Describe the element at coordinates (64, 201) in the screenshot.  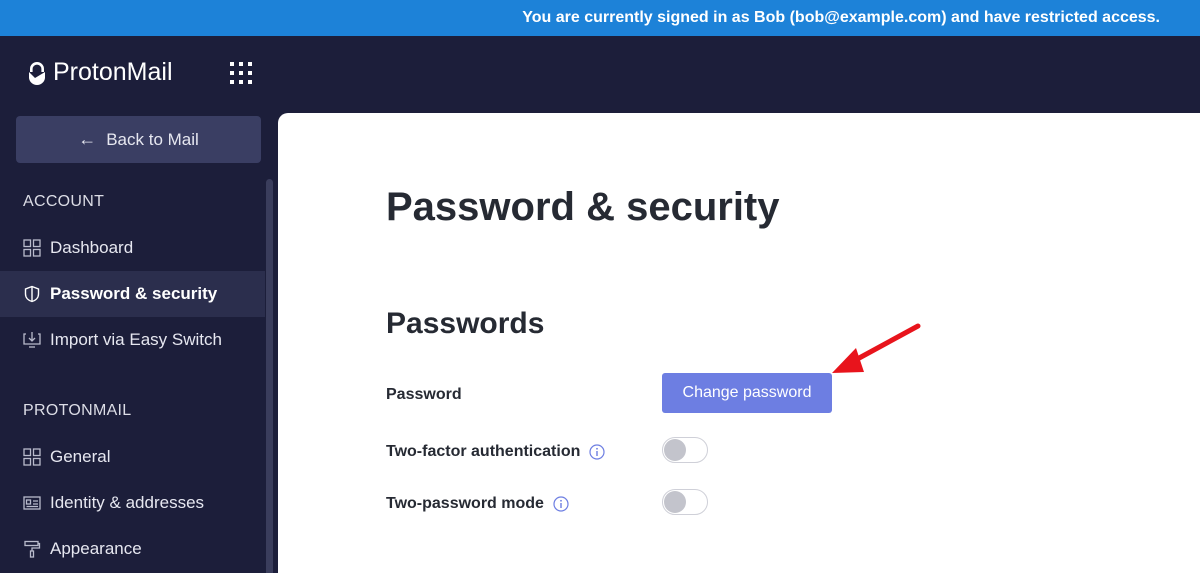
I see `account-section-title: ACCOUNT` at that location.